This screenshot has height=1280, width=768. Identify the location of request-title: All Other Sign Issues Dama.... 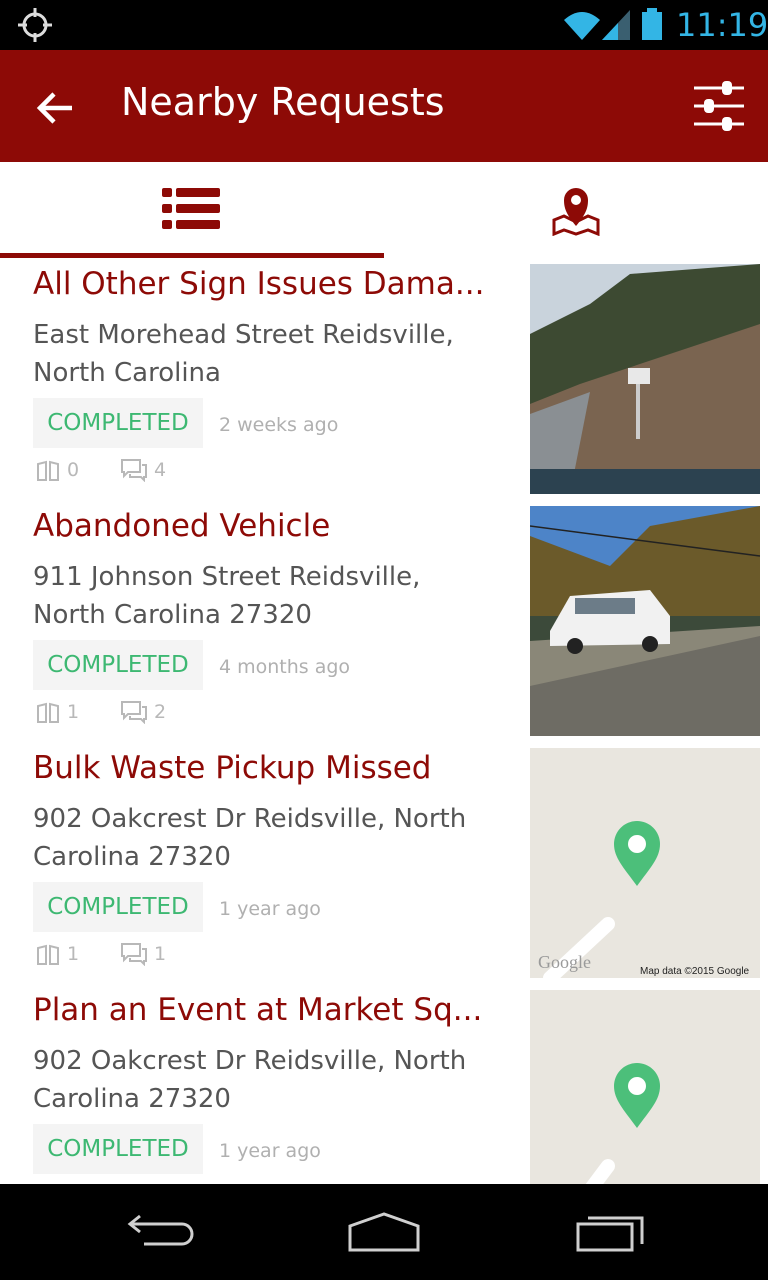
(259, 284).